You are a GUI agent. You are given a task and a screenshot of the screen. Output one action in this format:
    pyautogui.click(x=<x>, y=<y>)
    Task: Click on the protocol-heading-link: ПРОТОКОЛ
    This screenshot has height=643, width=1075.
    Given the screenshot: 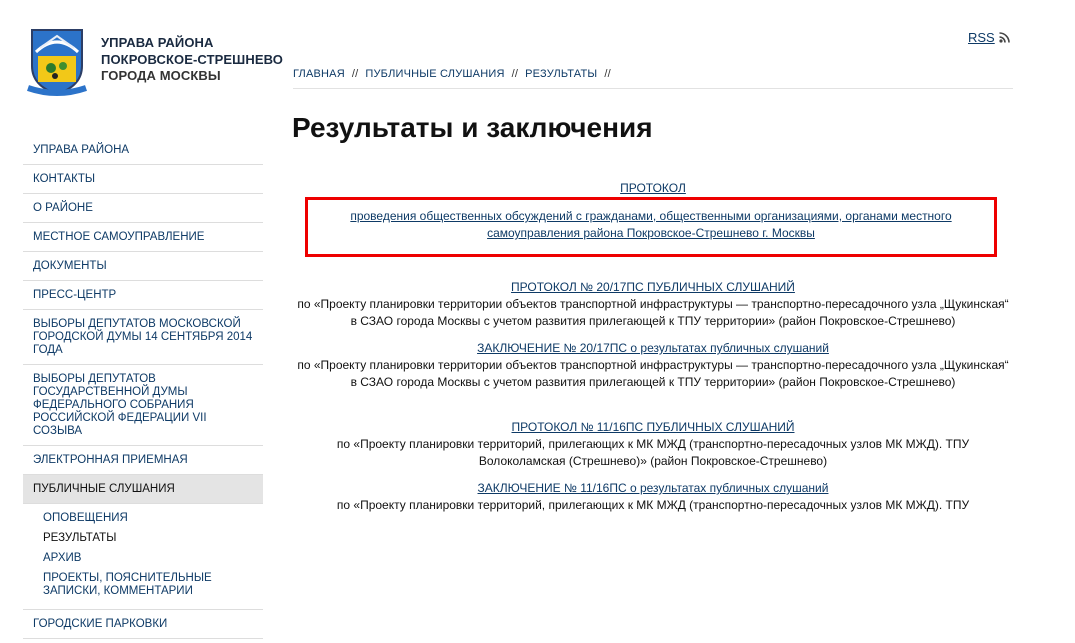 What is the action you would take?
    pyautogui.click(x=653, y=188)
    